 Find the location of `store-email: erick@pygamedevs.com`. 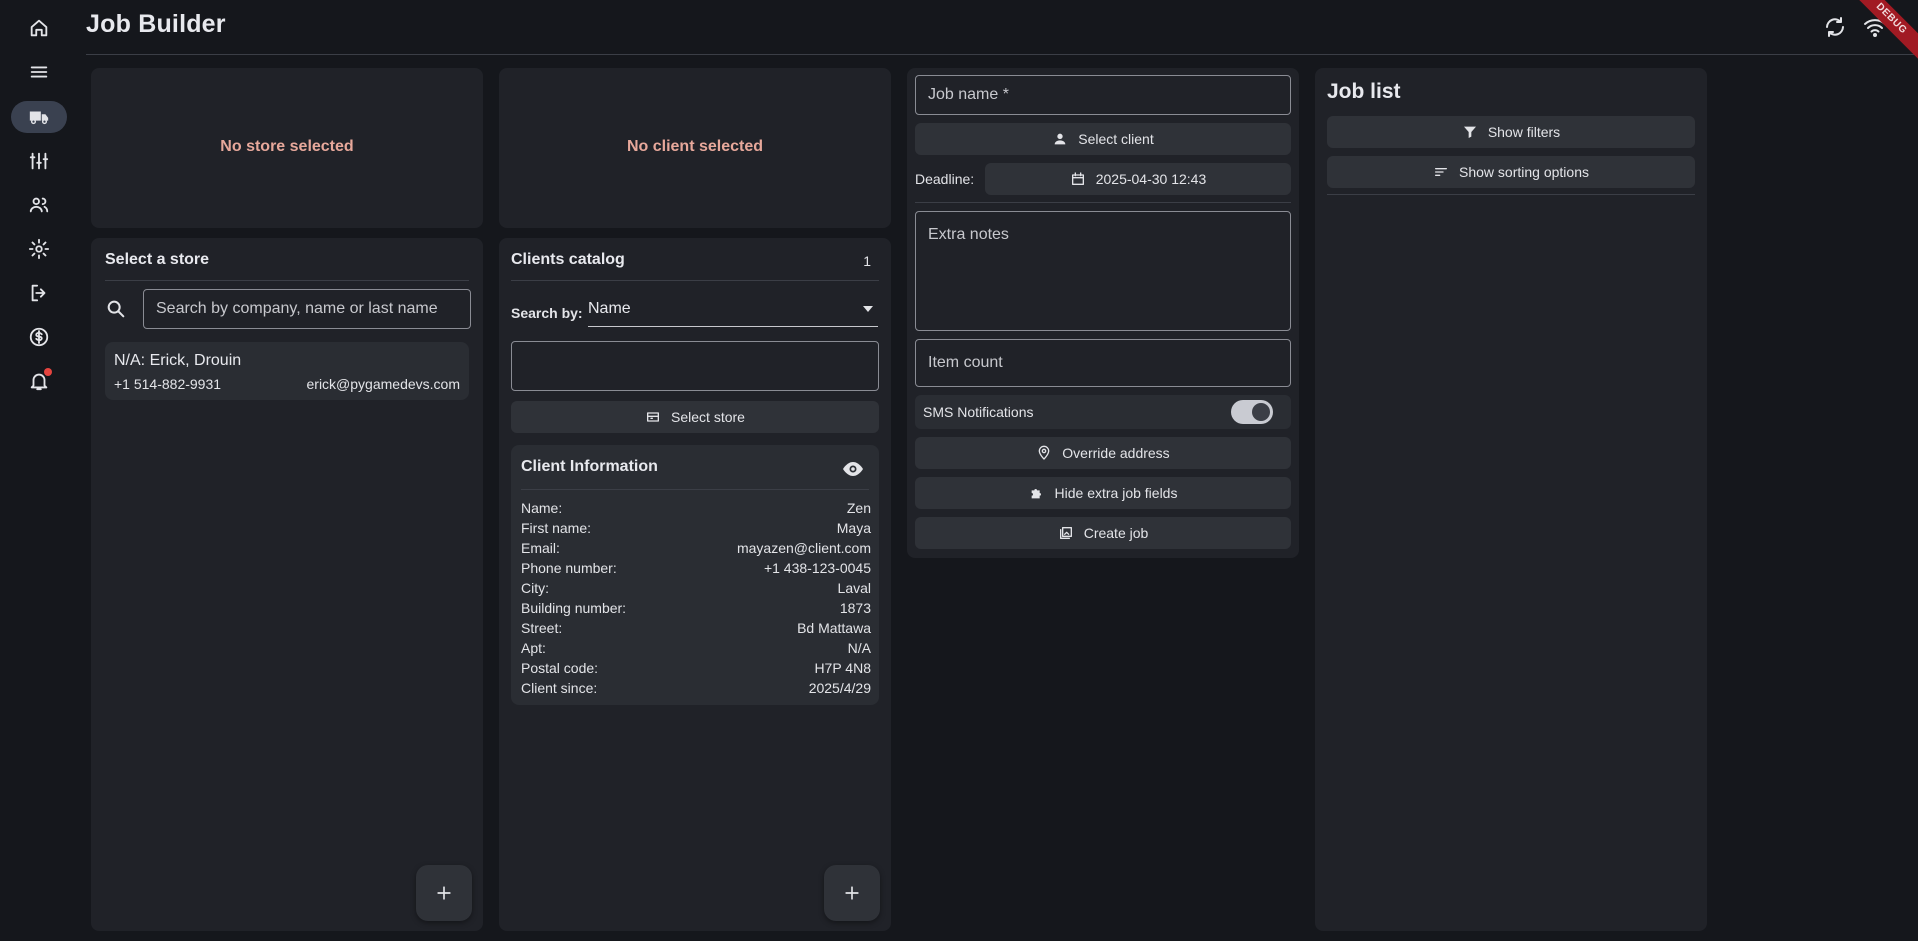

store-email: erick@pygamedevs.com is located at coordinates (383, 384).